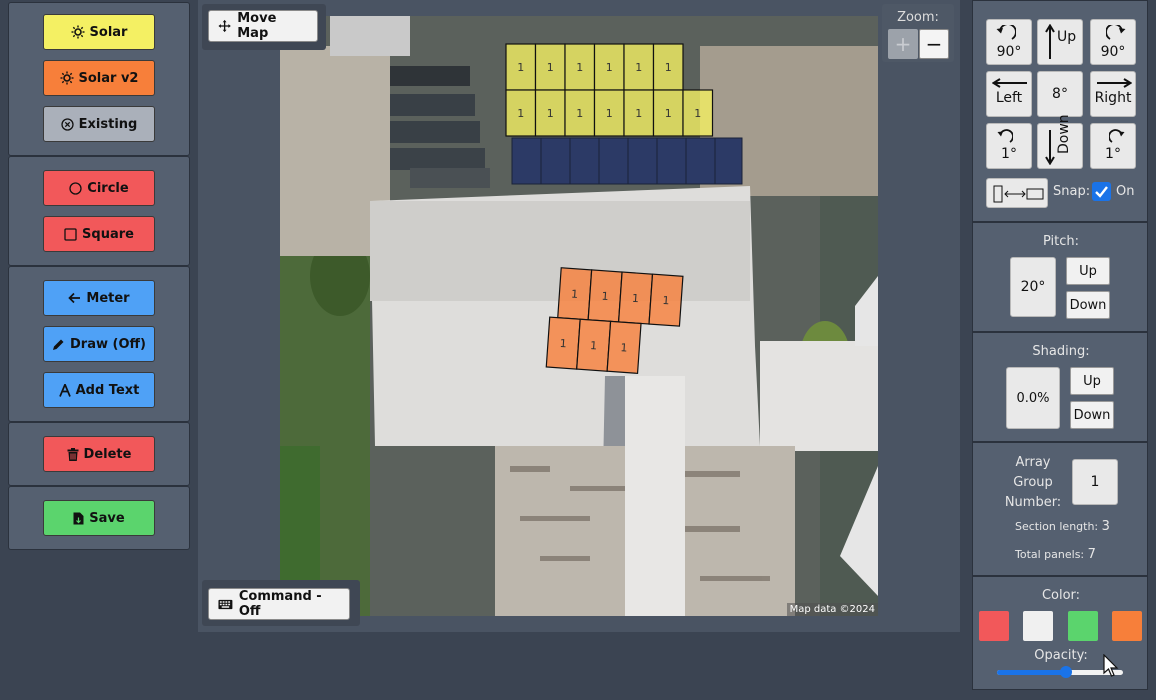 This screenshot has height=700, width=1156. What do you see at coordinates (1095, 482) in the screenshot?
I see `array-group-number: 1` at bounding box center [1095, 482].